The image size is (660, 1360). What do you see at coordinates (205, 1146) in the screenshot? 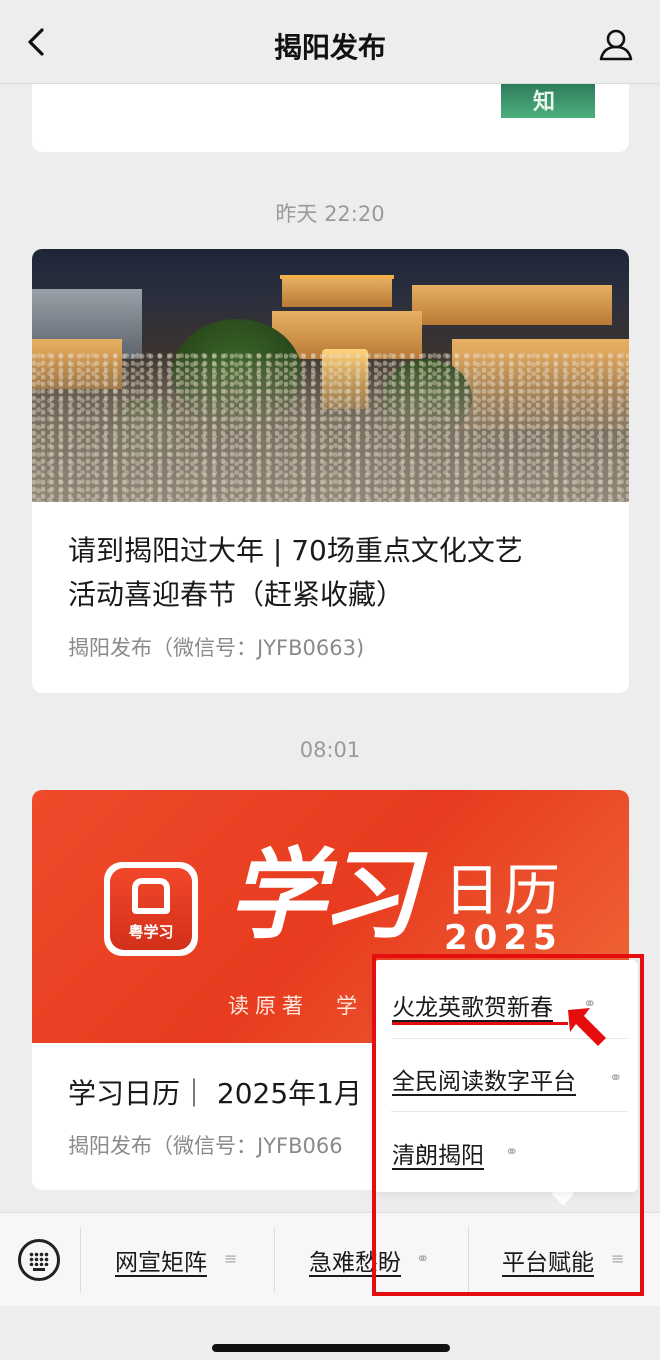
I see `article-source: 揭阳发布（微信号：JYFB066` at bounding box center [205, 1146].